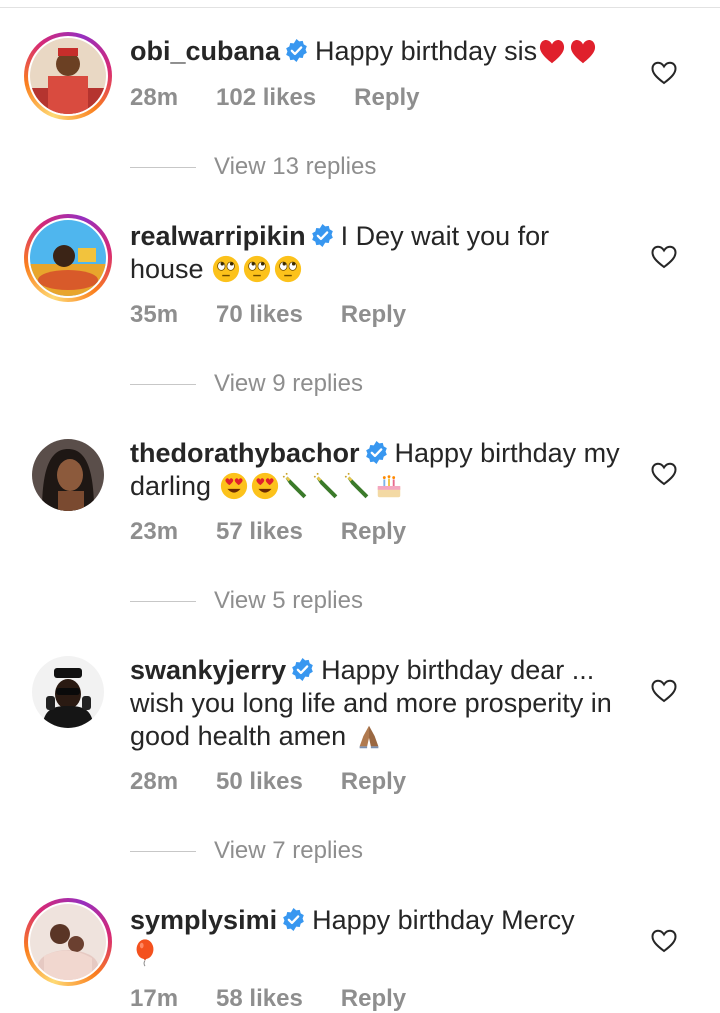 Image resolution: width=720 pixels, height=1013 pixels. Describe the element at coordinates (203, 920) in the screenshot. I see `username: symplysimi` at that location.